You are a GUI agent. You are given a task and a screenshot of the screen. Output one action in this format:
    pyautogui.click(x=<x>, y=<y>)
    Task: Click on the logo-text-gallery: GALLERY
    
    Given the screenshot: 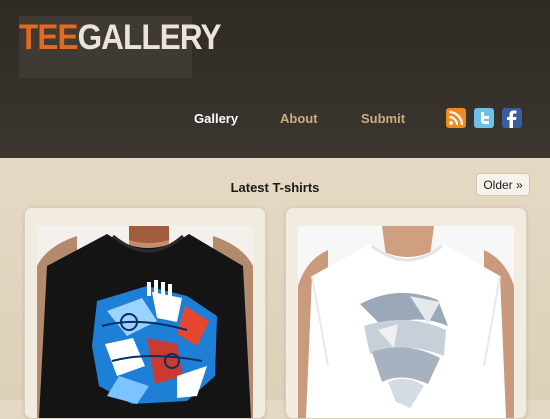 What is the action you would take?
    pyautogui.click(x=149, y=37)
    